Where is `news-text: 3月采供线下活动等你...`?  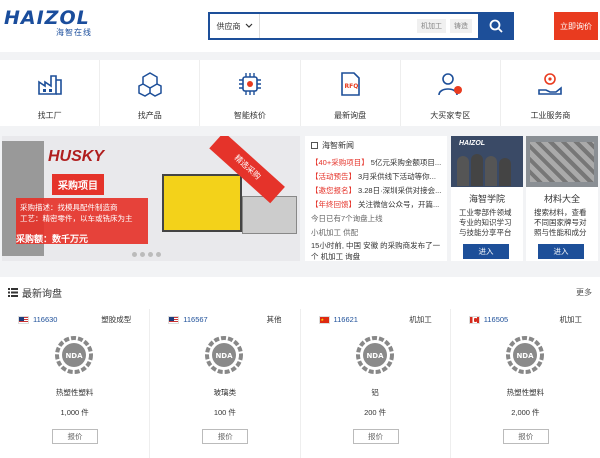 news-text: 3月采供线下活动等你... is located at coordinates (397, 176).